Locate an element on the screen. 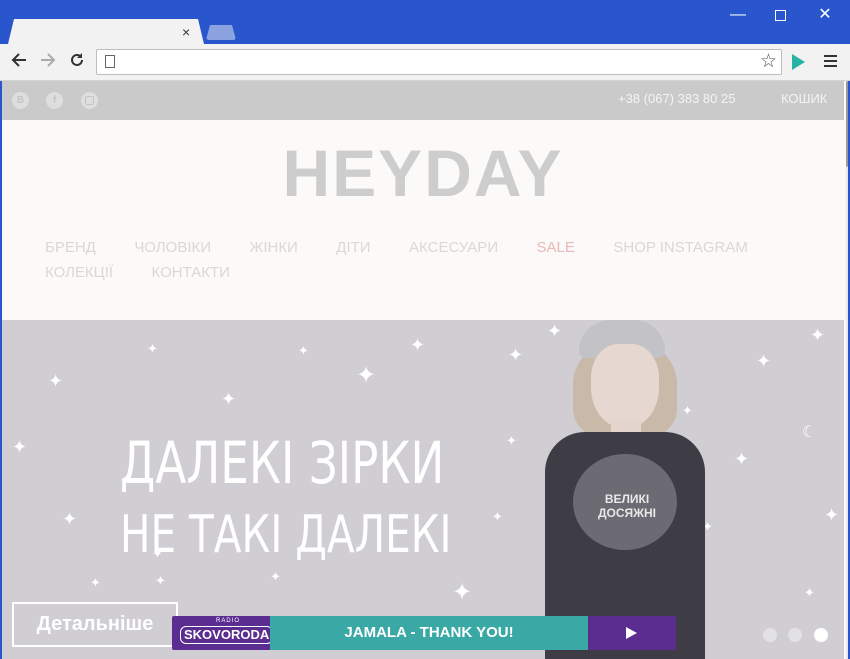 This screenshot has height=659, width=850. play-button is located at coordinates (632, 633).